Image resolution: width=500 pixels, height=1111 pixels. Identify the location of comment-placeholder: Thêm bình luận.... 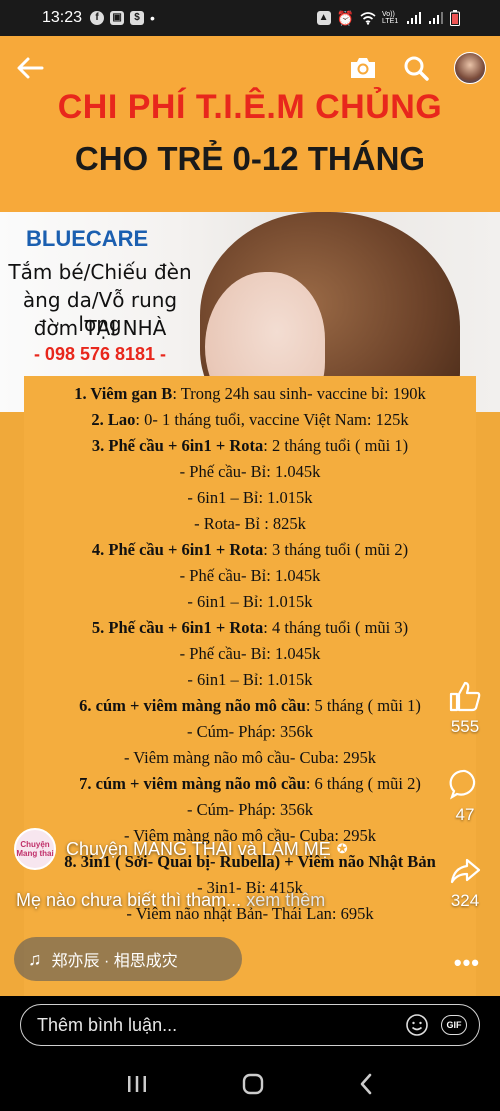
(107, 1024).